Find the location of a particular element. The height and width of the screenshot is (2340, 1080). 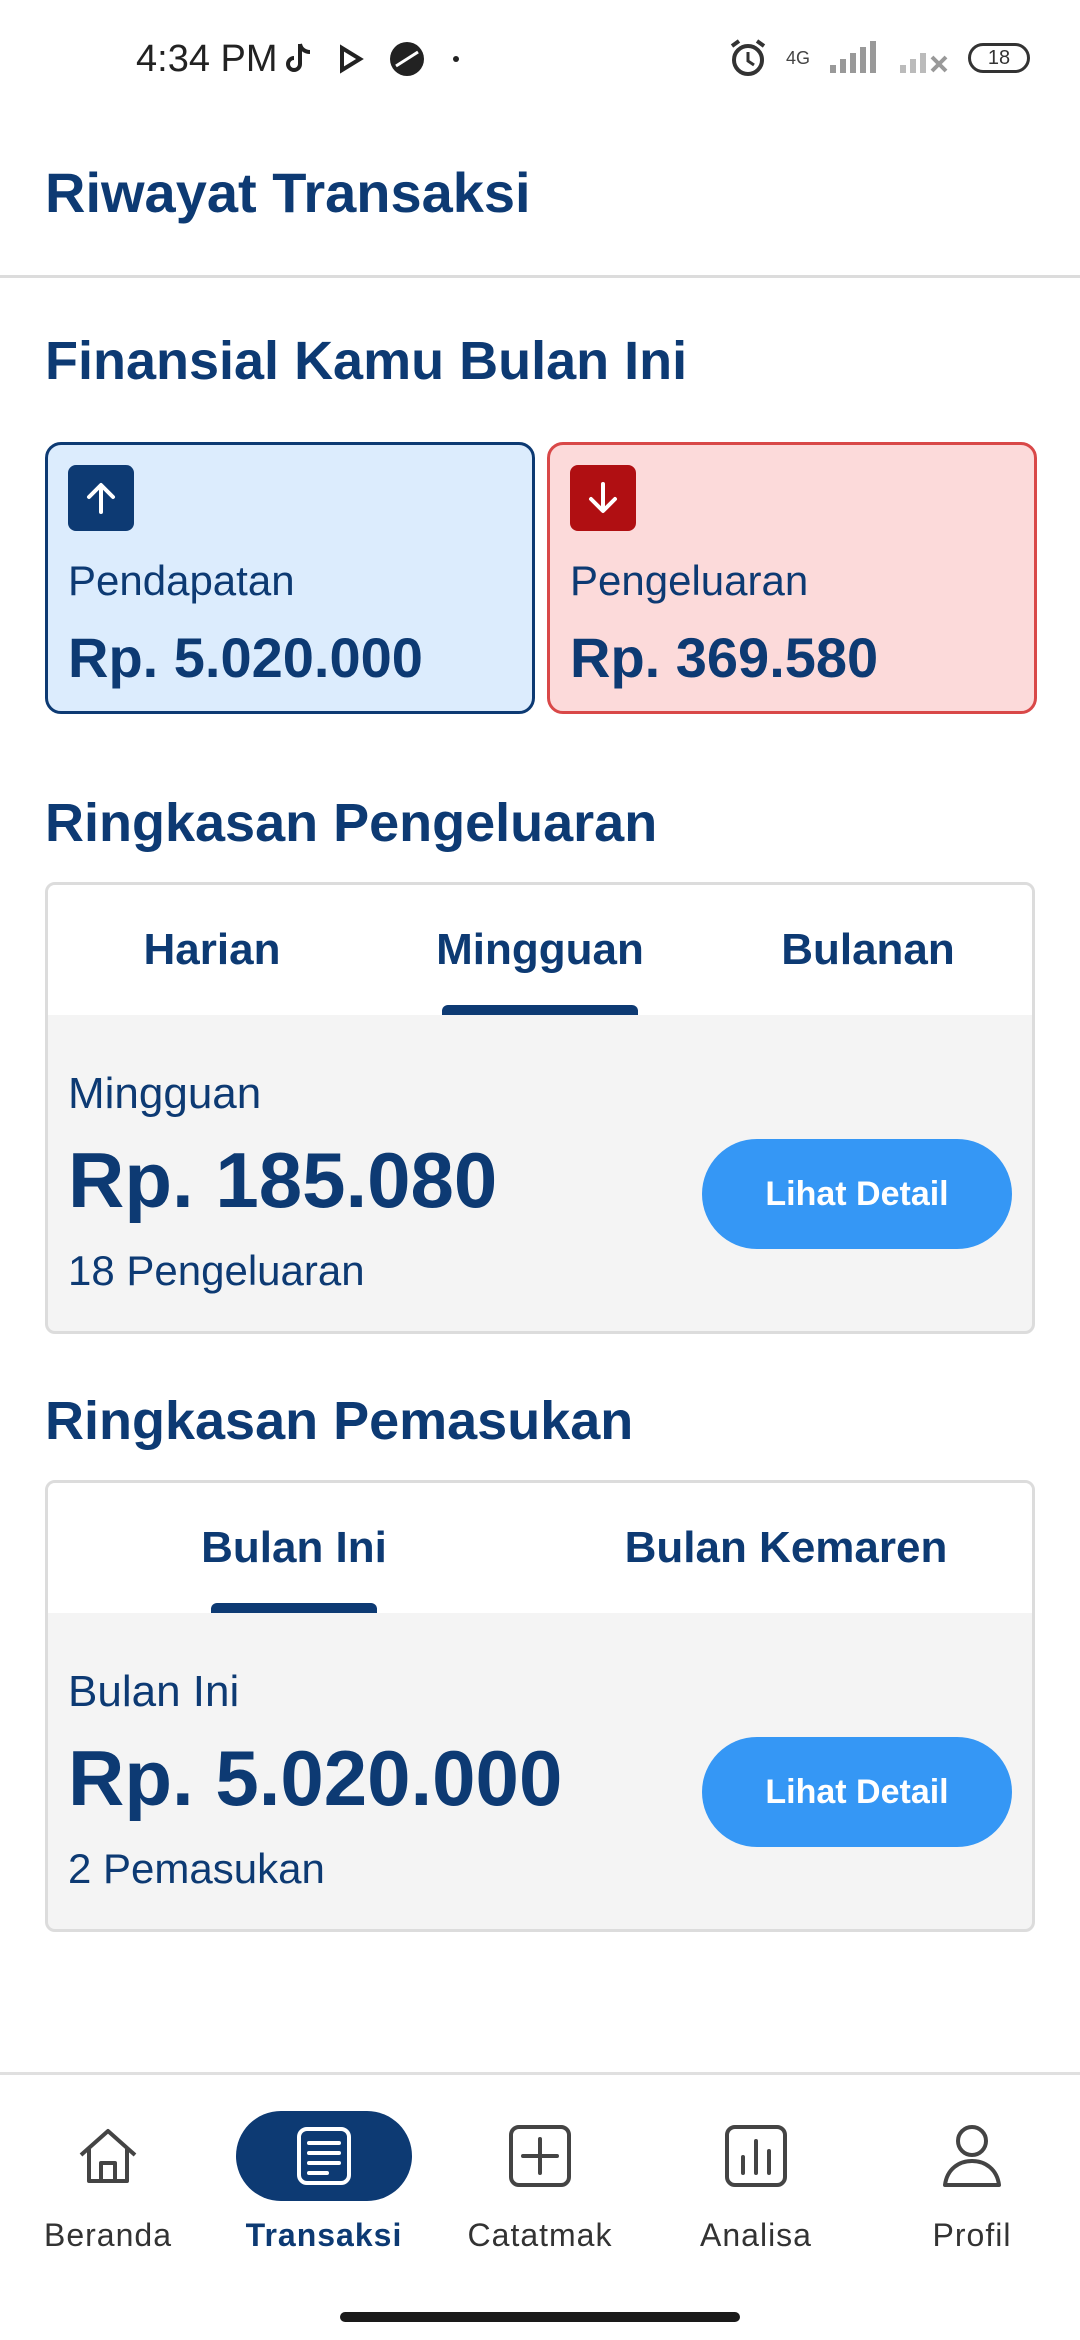

nav-beranda-label: Beranda is located at coordinates (108, 2235).